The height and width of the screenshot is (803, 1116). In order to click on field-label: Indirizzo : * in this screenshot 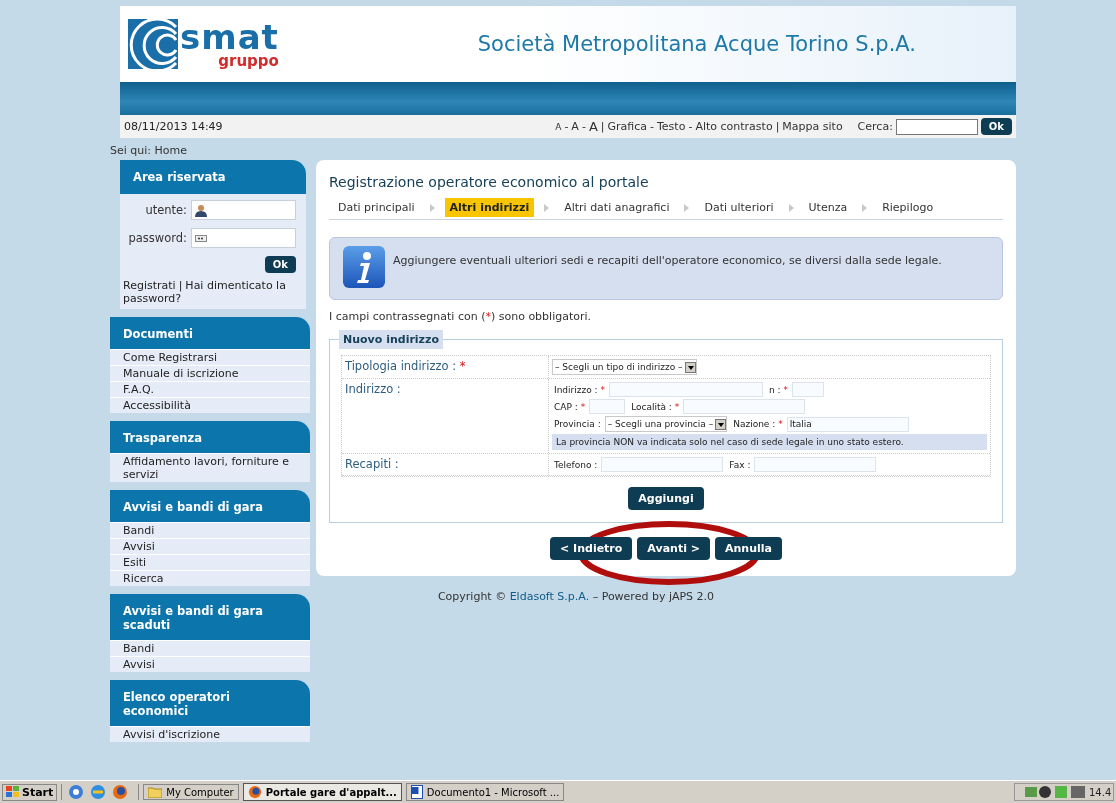, I will do `click(579, 389)`.